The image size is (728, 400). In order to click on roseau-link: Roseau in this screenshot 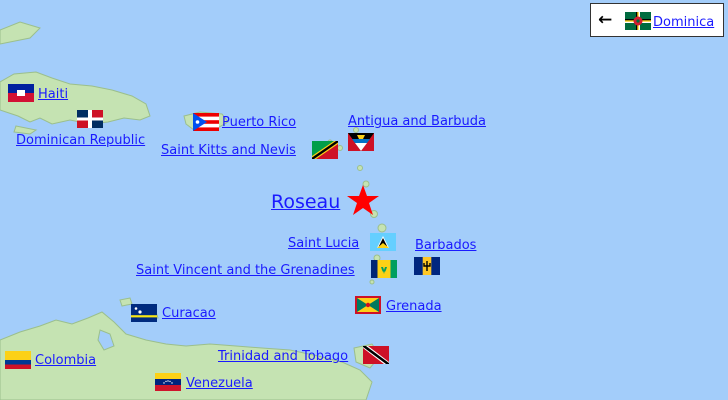, I will do `click(305, 202)`.